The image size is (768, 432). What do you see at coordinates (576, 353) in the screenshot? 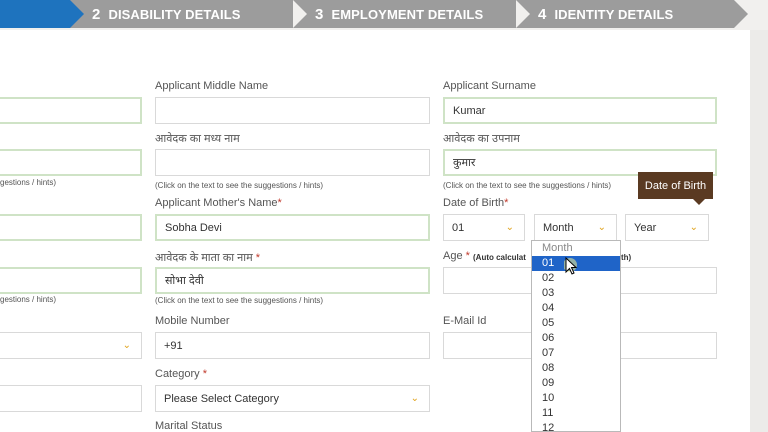
I see `month-option: 07` at bounding box center [576, 353].